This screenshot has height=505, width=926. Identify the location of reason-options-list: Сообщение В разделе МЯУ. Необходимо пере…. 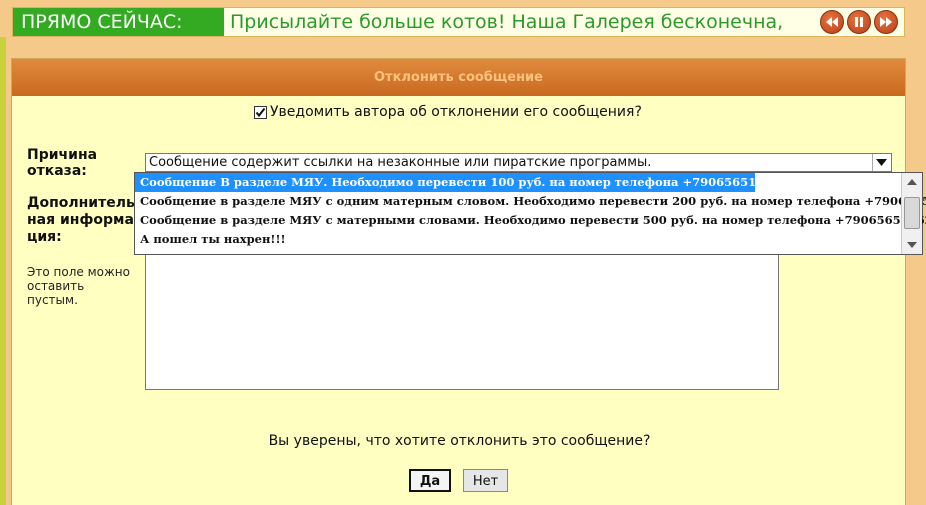
(530, 213).